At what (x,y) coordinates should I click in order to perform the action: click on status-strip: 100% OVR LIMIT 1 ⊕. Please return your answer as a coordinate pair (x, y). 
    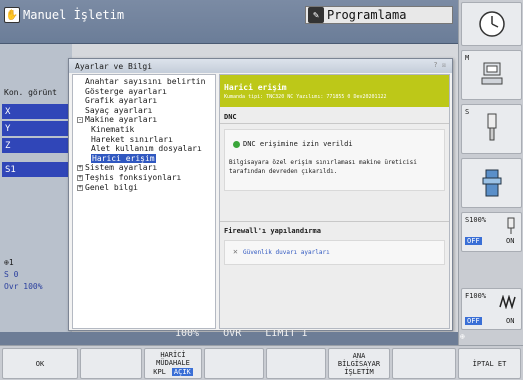
    Looking at the image, I should click on (232, 336).